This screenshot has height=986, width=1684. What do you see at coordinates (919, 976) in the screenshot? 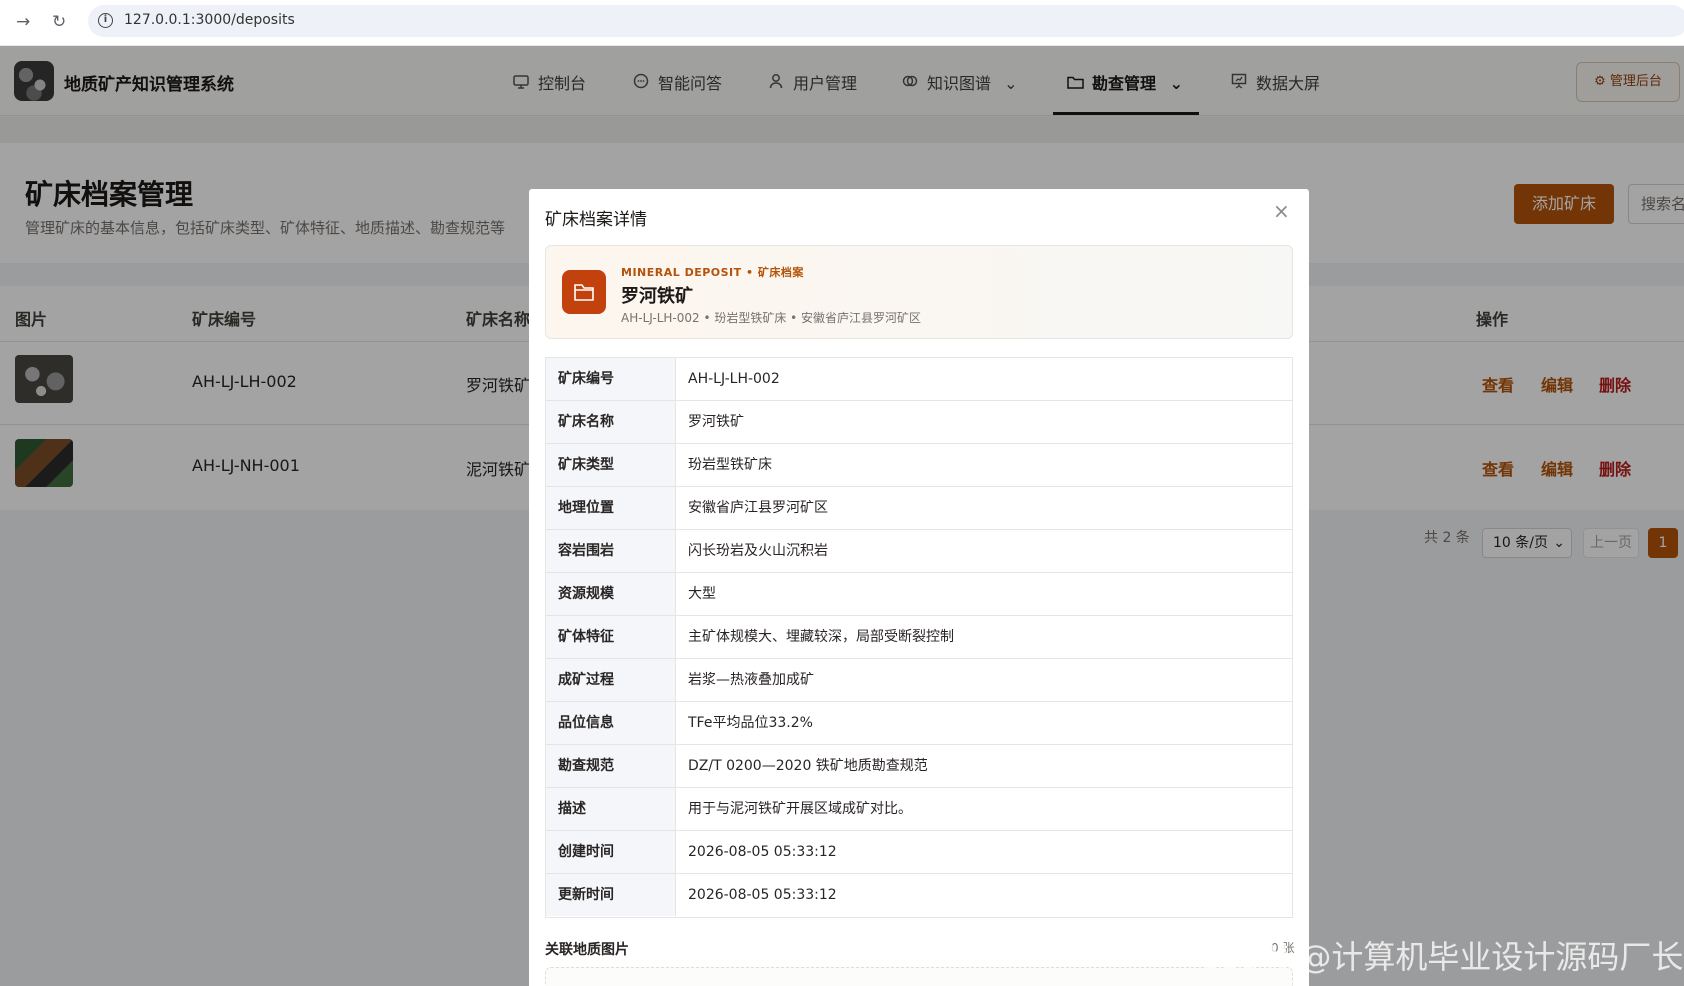
I see `related-images-area` at bounding box center [919, 976].